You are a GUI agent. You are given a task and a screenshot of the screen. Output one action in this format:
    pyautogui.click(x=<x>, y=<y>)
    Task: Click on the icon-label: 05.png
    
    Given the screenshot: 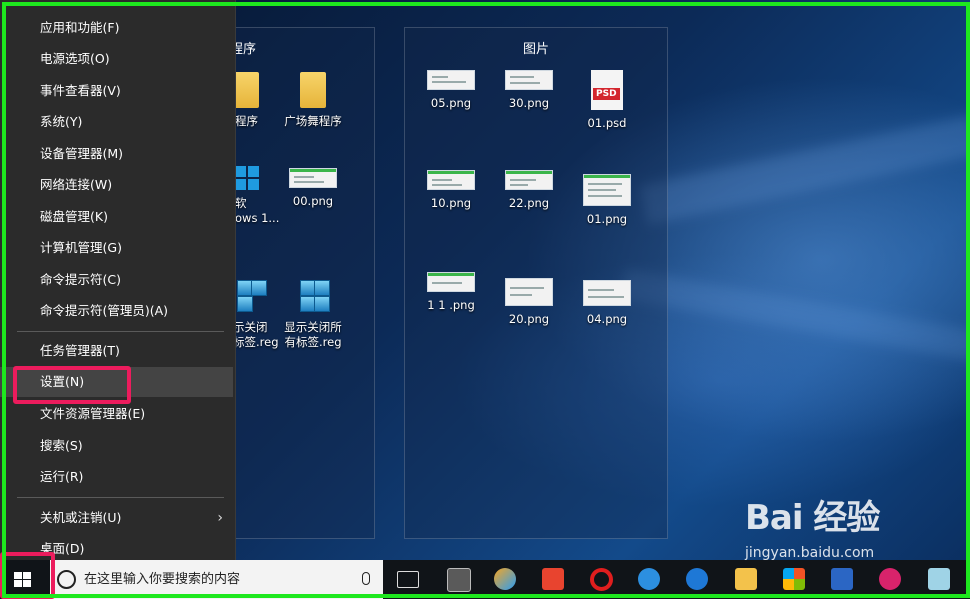 What is the action you would take?
    pyautogui.click(x=451, y=103)
    